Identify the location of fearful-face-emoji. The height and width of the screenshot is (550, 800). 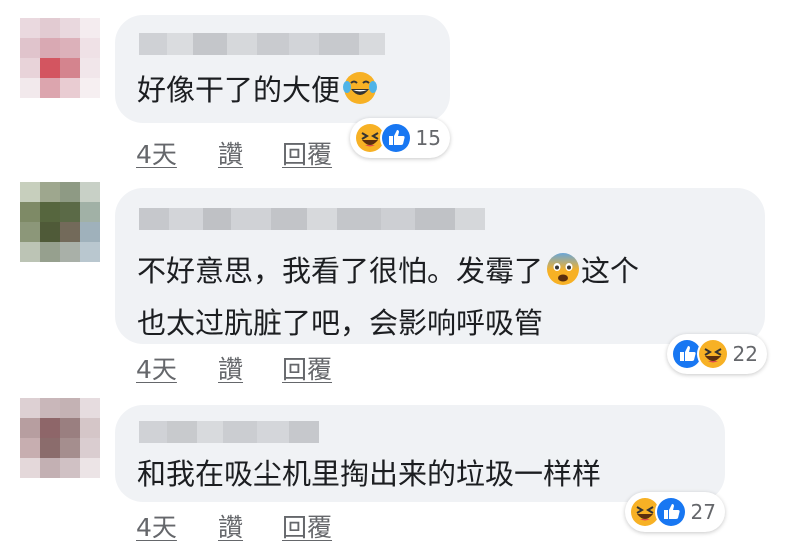
(563, 275).